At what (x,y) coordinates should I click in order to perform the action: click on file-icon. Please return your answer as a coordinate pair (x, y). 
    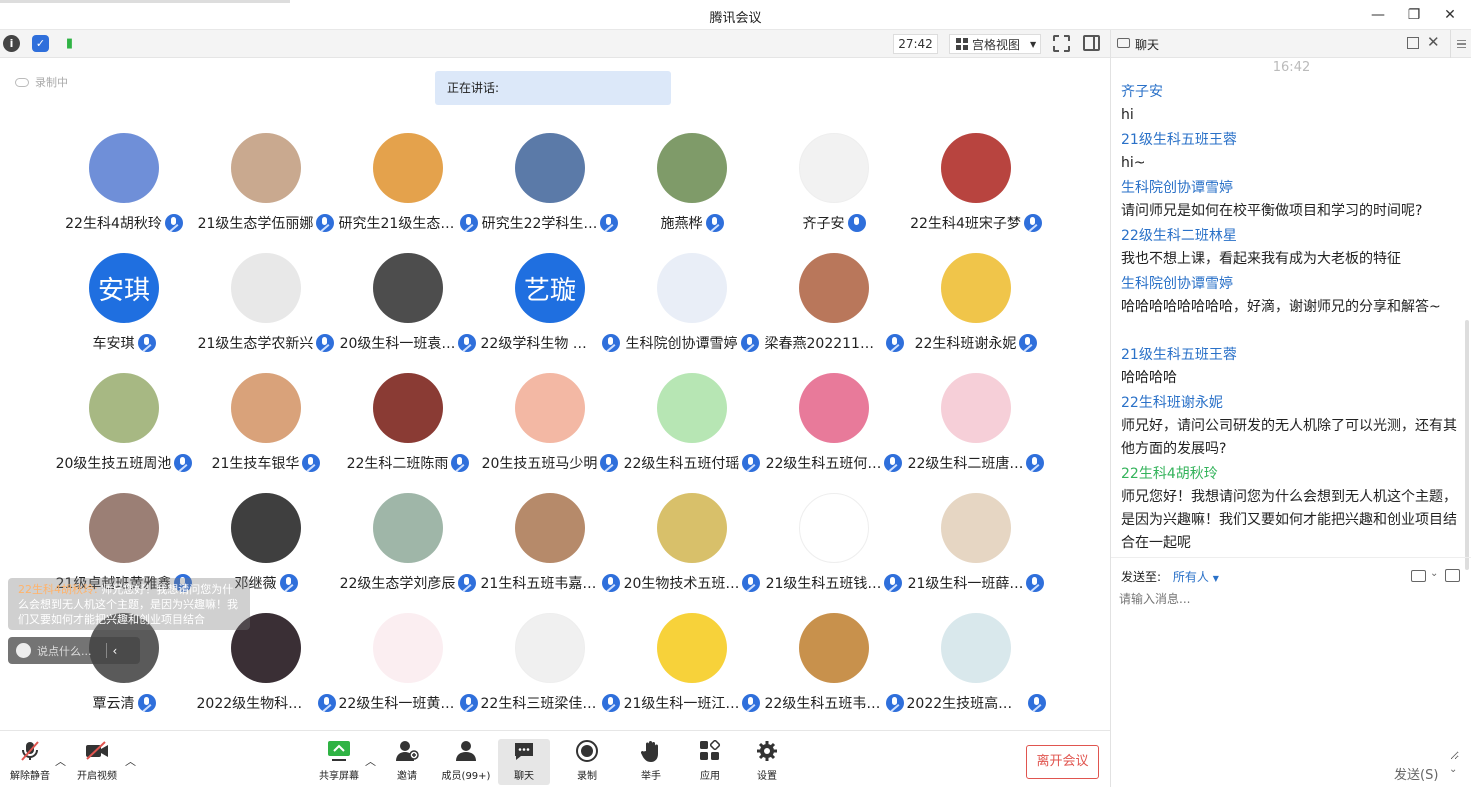
    Looking at the image, I should click on (1418, 576).